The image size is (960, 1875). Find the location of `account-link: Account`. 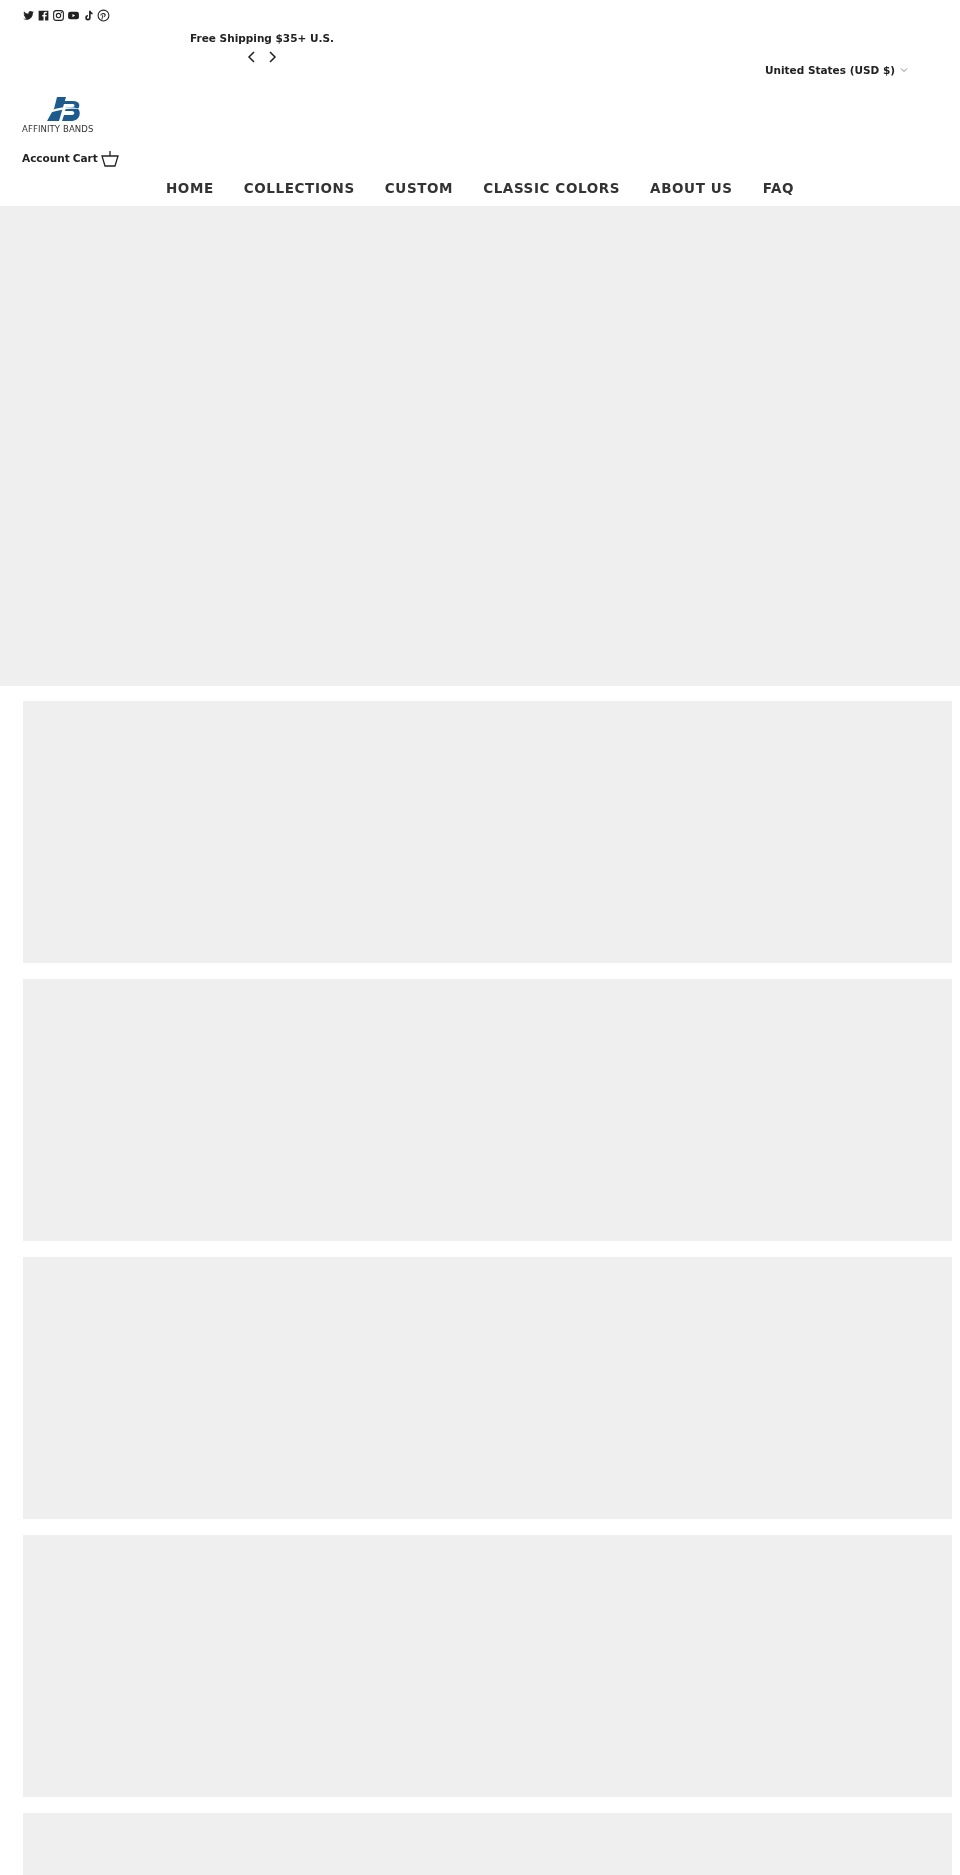

account-link: Account is located at coordinates (46, 158).